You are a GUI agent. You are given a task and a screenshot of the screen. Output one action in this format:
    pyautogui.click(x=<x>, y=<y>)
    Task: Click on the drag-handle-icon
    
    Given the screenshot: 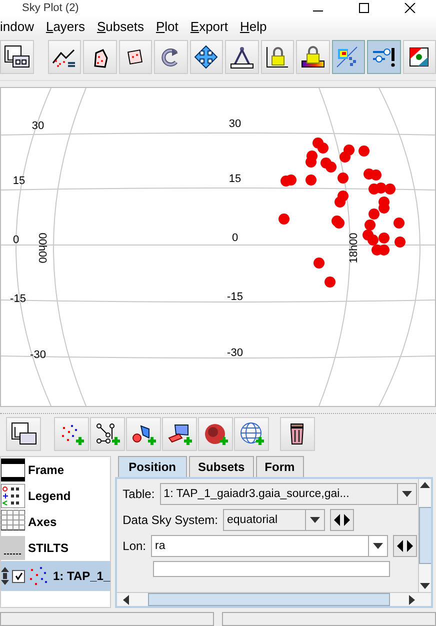 What is the action you would take?
    pyautogui.click(x=5, y=576)
    